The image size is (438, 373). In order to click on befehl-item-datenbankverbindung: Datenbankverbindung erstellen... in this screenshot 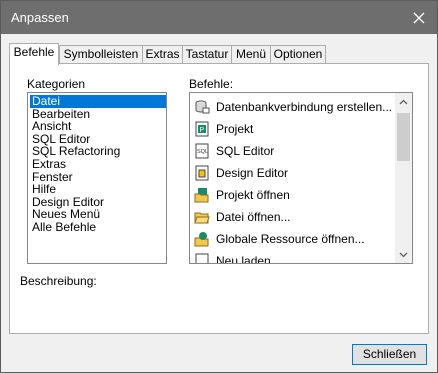, I will do `click(293, 107)`.